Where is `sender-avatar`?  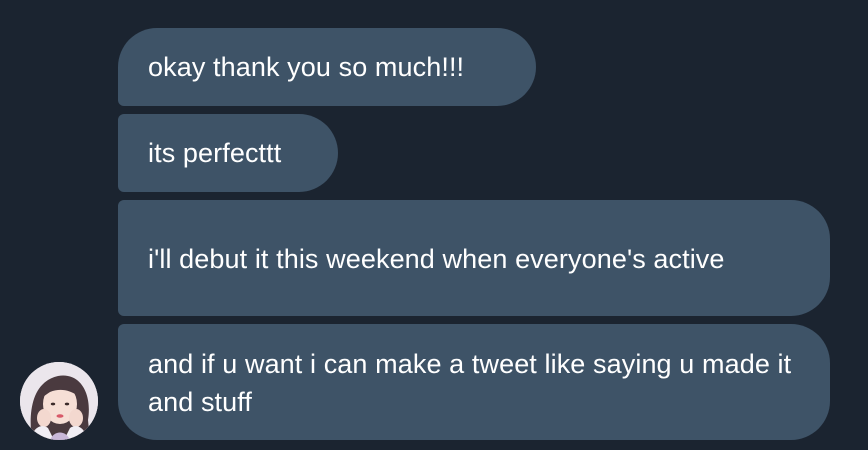
sender-avatar is located at coordinates (59, 401).